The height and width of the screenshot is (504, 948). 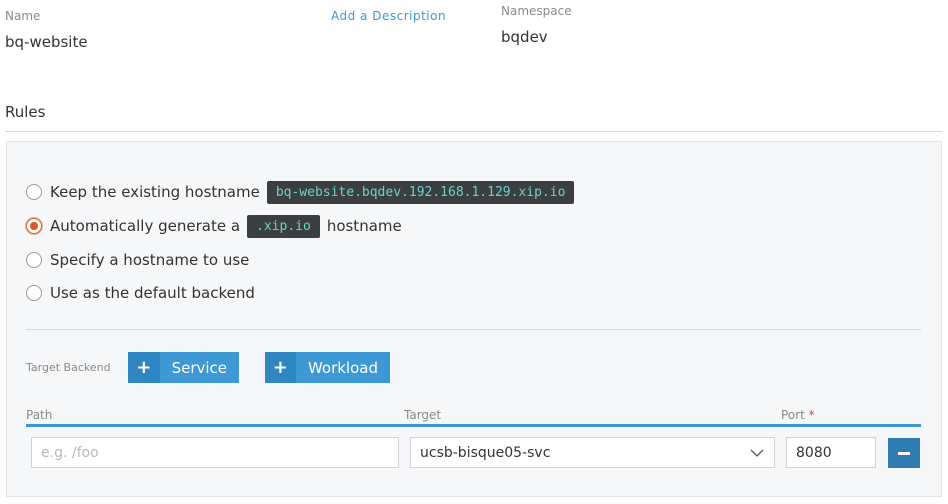 I want to click on radio-option-specify-hostname: Specify a hostname to use, so click(x=137, y=260).